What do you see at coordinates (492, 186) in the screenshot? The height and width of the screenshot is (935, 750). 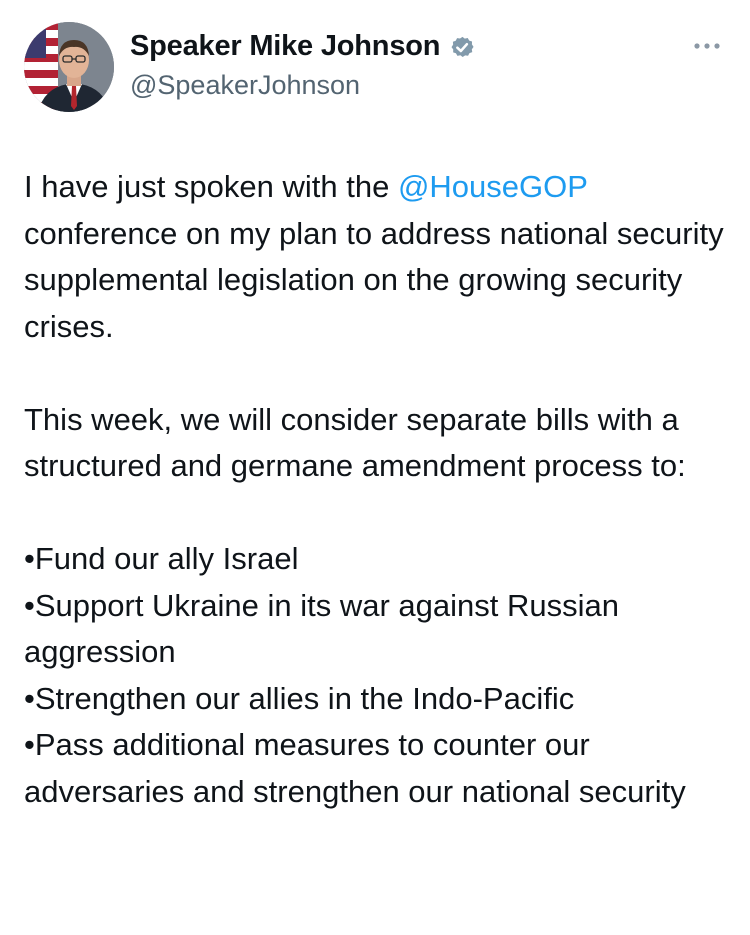 I see `mention-link-housegop: @HouseGOP` at bounding box center [492, 186].